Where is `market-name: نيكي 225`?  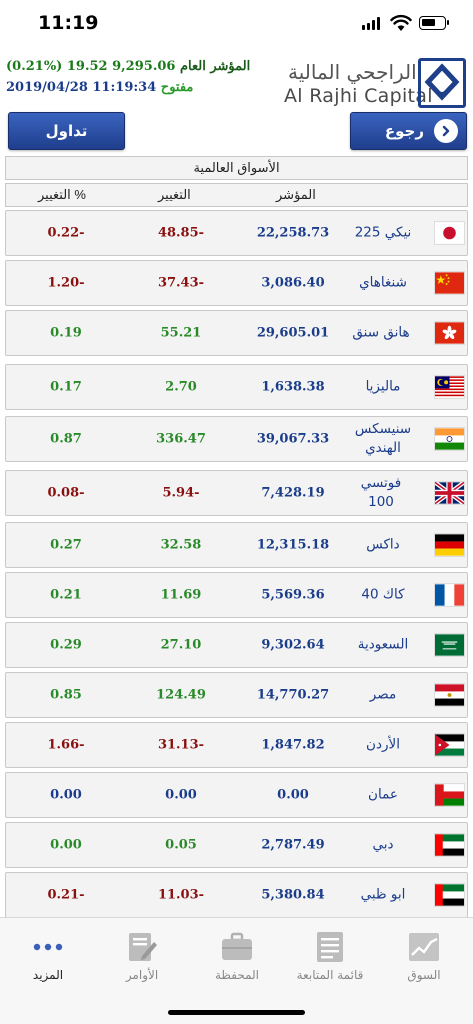
market-name: نيكي 225 is located at coordinates (383, 232).